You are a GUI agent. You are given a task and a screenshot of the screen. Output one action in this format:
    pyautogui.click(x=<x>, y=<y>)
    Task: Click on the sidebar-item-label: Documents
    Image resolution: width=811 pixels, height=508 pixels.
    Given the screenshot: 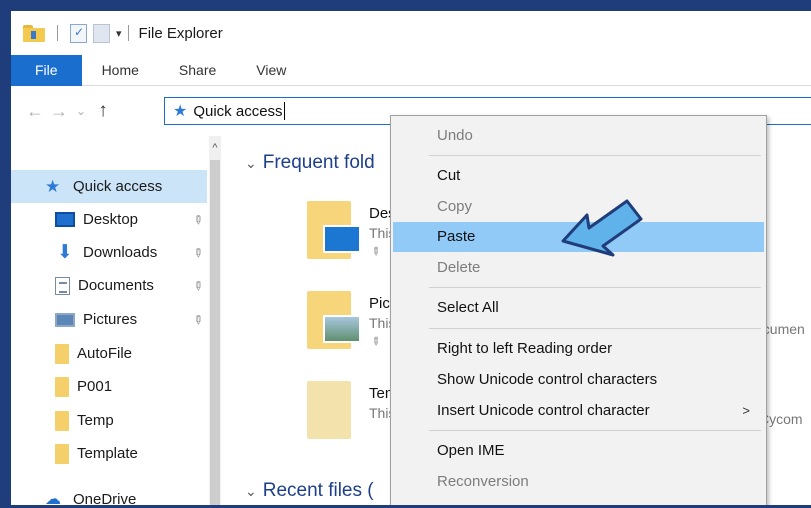 What is the action you would take?
    pyautogui.click(x=116, y=285)
    